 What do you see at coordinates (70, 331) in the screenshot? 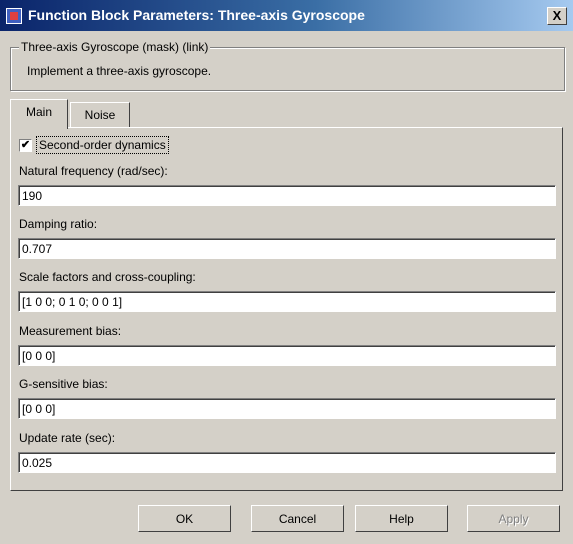
I see `measurement-bias-label: Measurement bias:` at bounding box center [70, 331].